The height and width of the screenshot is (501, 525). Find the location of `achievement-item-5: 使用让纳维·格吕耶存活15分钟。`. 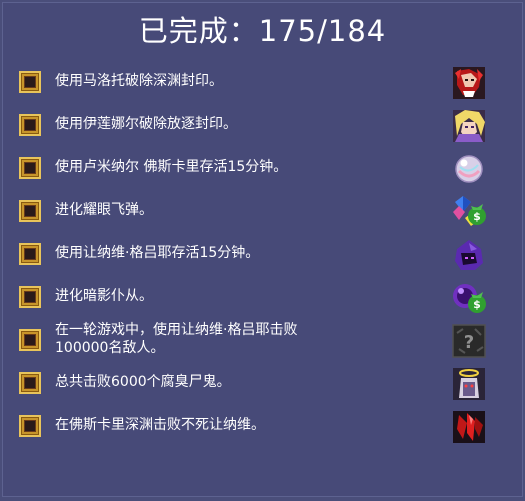

achievement-item-5: 使用让纳维·格吕耶存活15分钟。 is located at coordinates (257, 255).